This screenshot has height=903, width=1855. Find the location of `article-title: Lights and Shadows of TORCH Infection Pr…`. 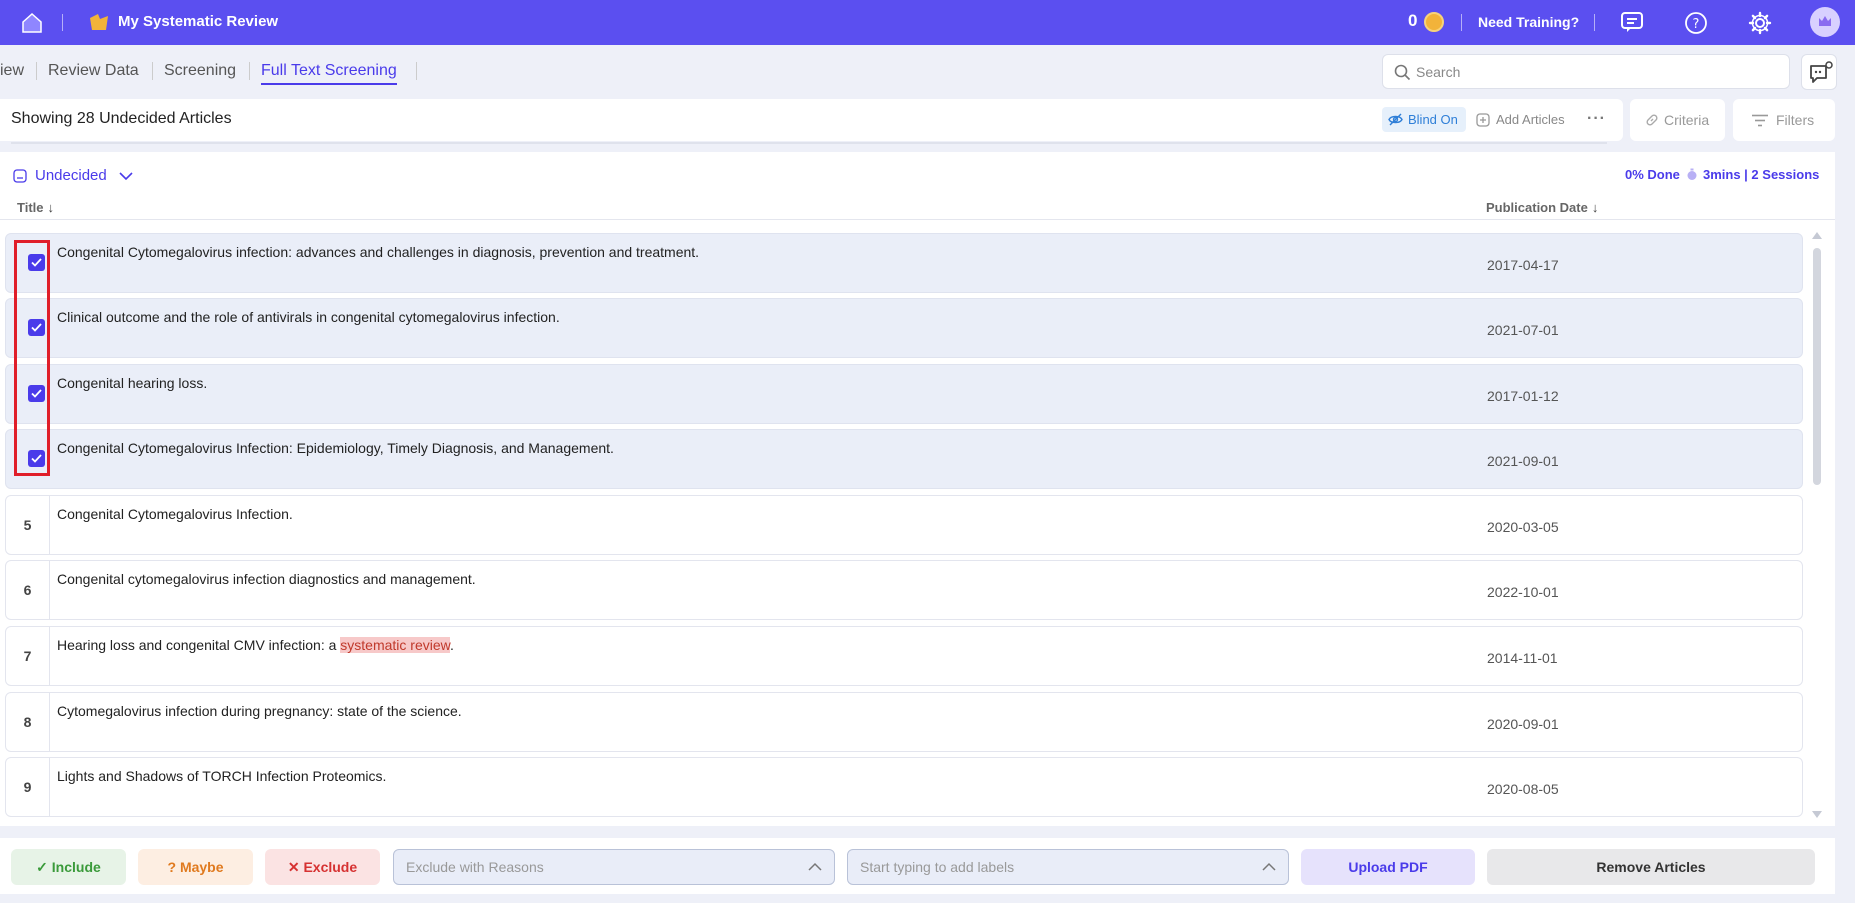

article-title: Lights and Shadows of TORCH Infection Pr… is located at coordinates (221, 776).